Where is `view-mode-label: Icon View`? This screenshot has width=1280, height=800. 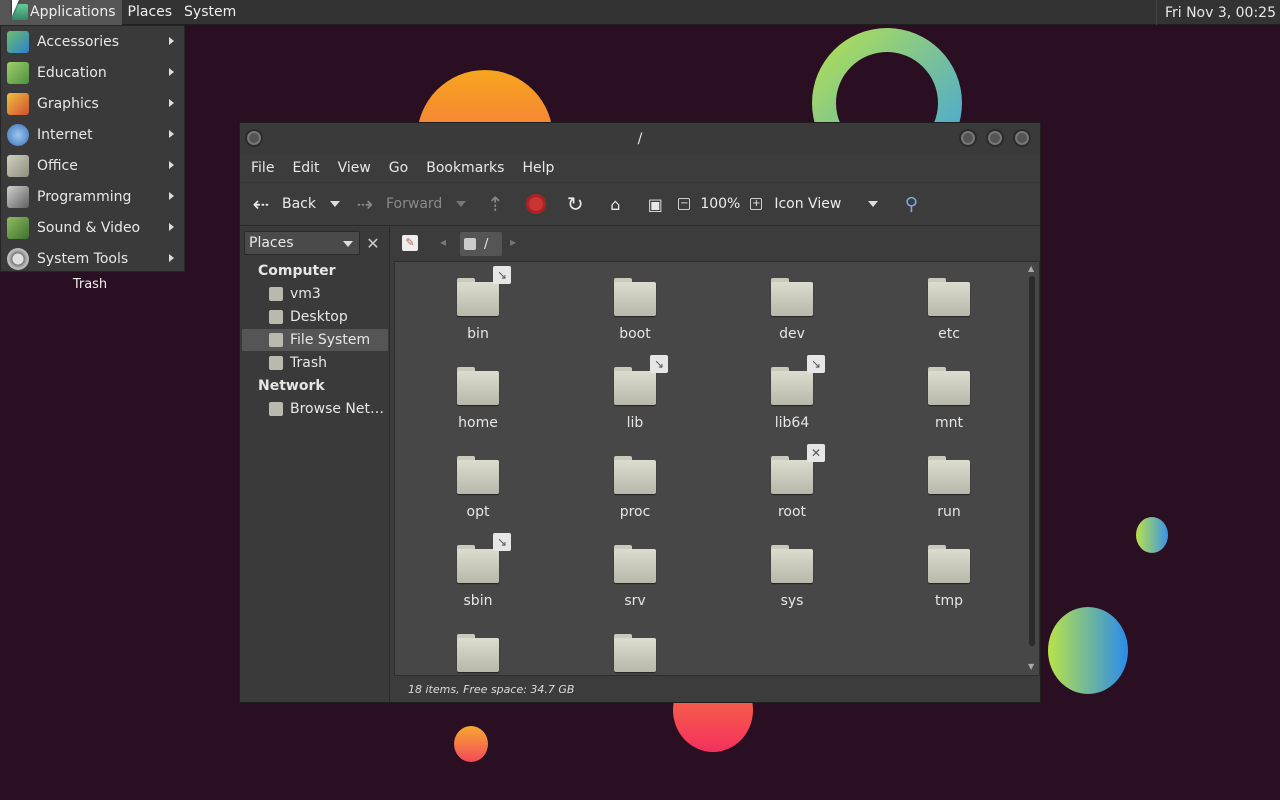
view-mode-label: Icon View is located at coordinates (808, 204).